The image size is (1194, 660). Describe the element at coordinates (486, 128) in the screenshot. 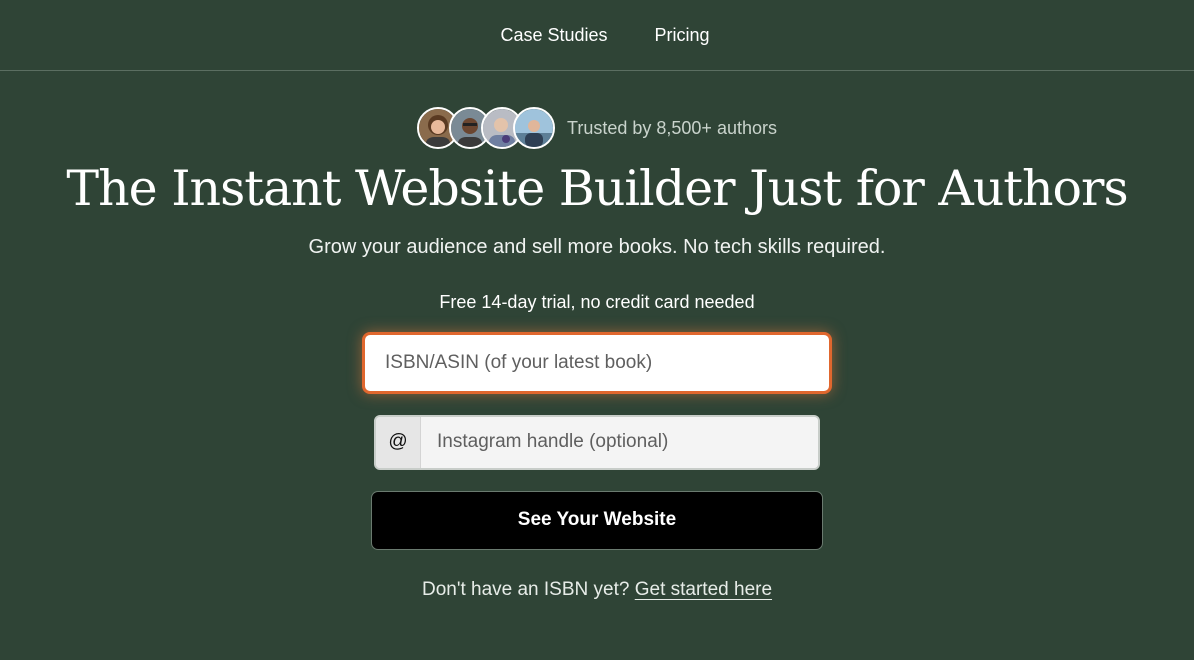

I see `author-avatars` at that location.